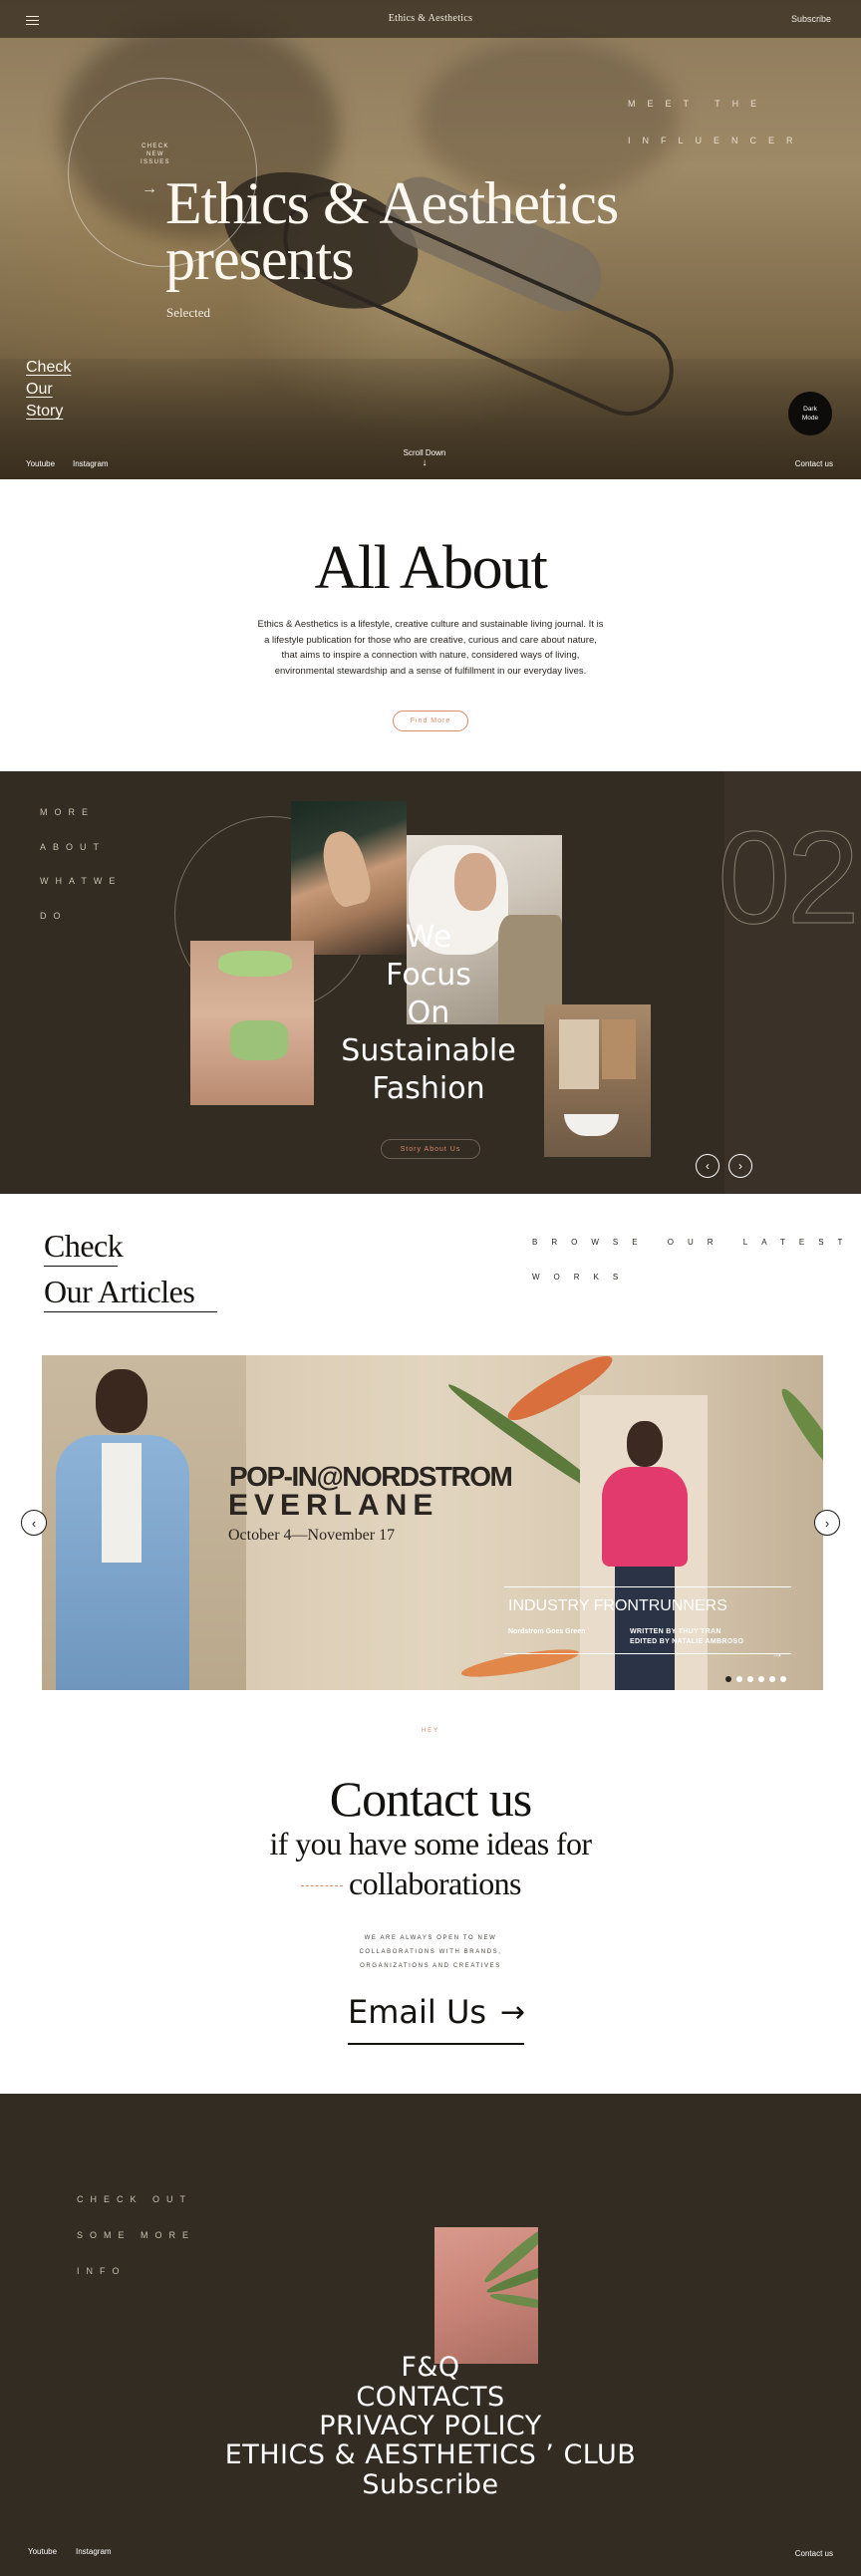  I want to click on hero-title-line2: presents, so click(260, 259).